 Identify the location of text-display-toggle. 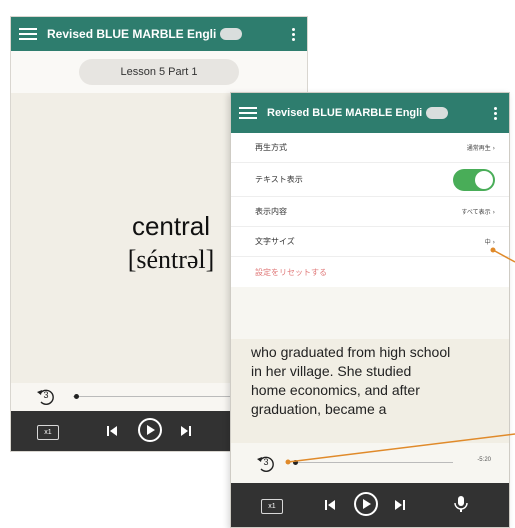
(474, 179).